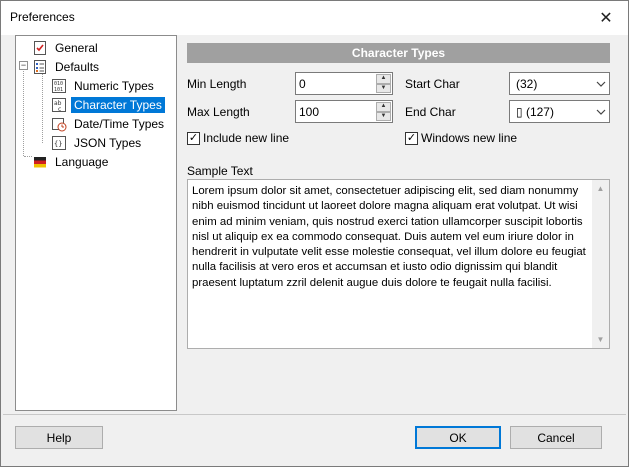 Image resolution: width=629 pixels, height=467 pixels. Describe the element at coordinates (76, 47) in the screenshot. I see `tree-item-label: General` at that location.